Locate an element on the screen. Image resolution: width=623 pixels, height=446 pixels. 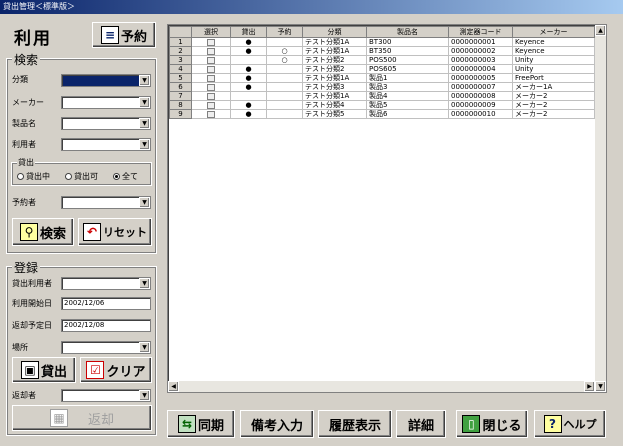
table-row: 3 ○ テスト分類2 POS500 0000000003 Unity is located at coordinates (382, 60).